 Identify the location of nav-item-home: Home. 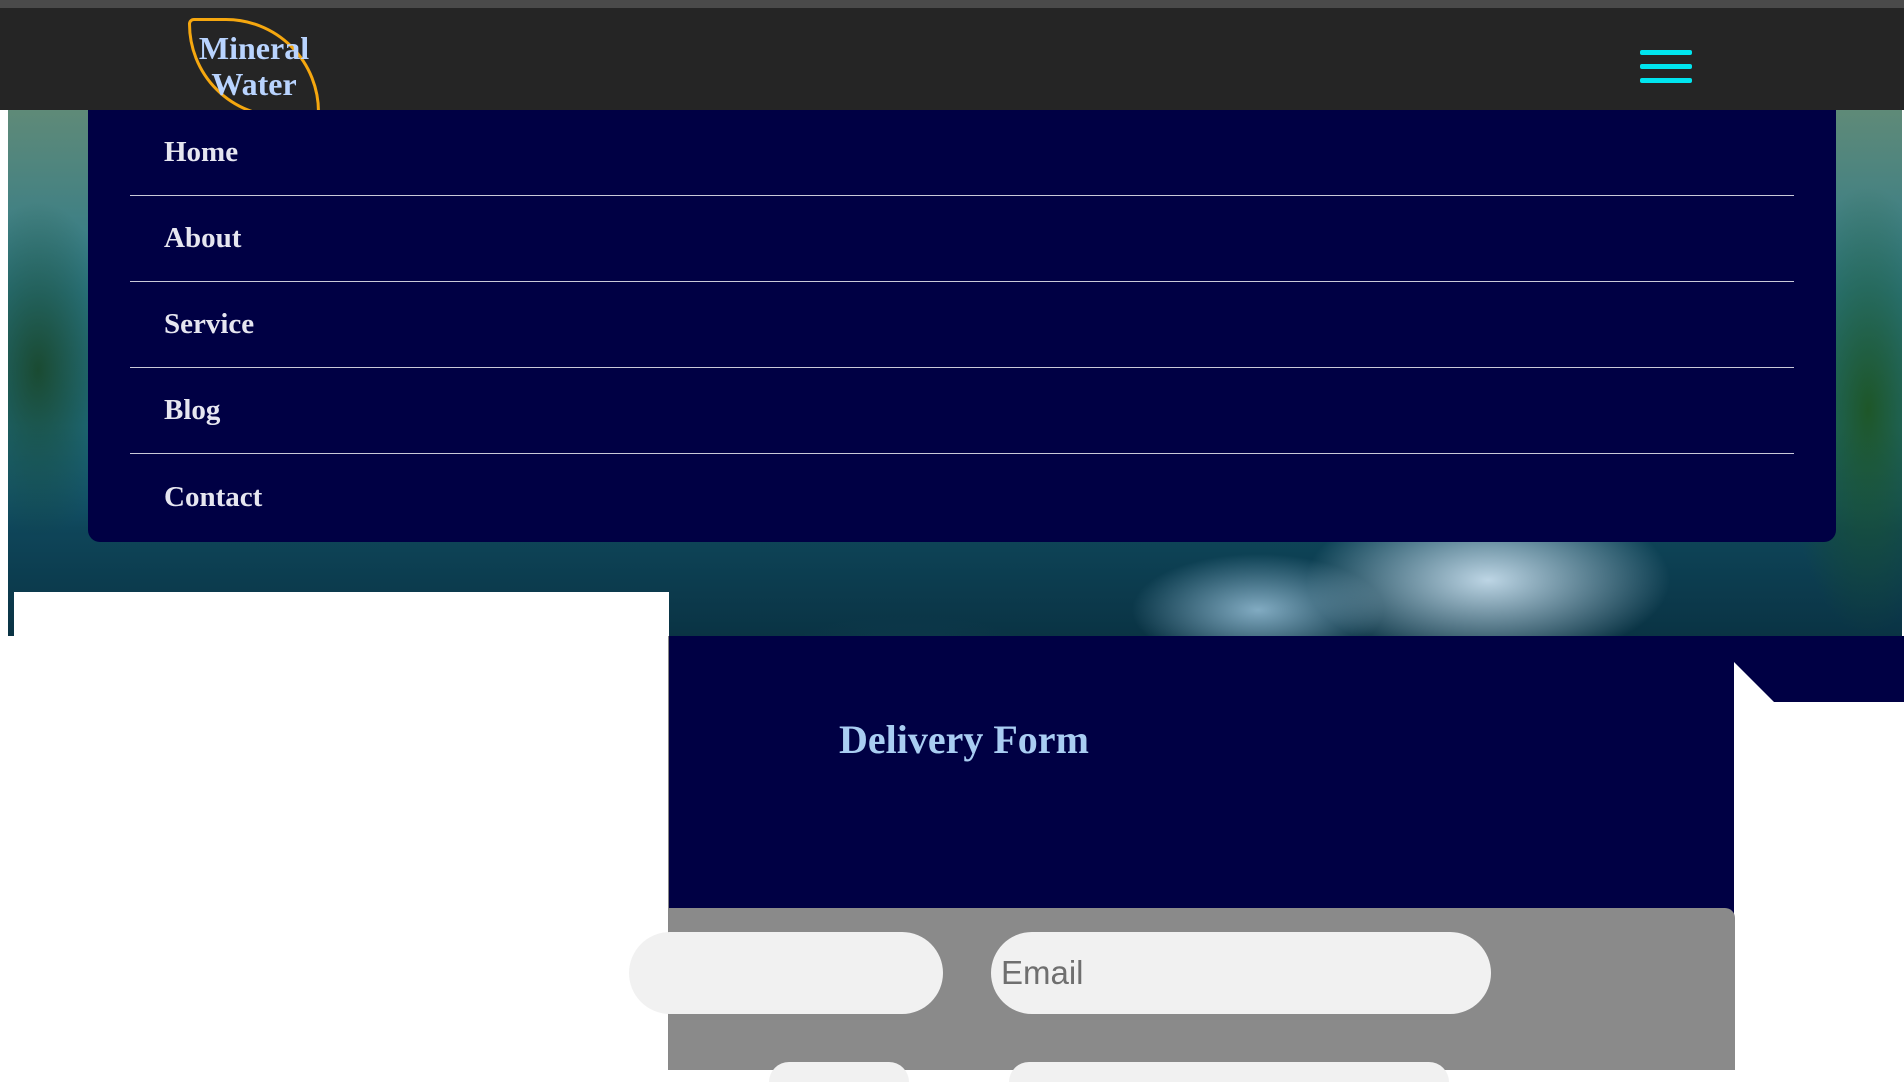
(962, 153).